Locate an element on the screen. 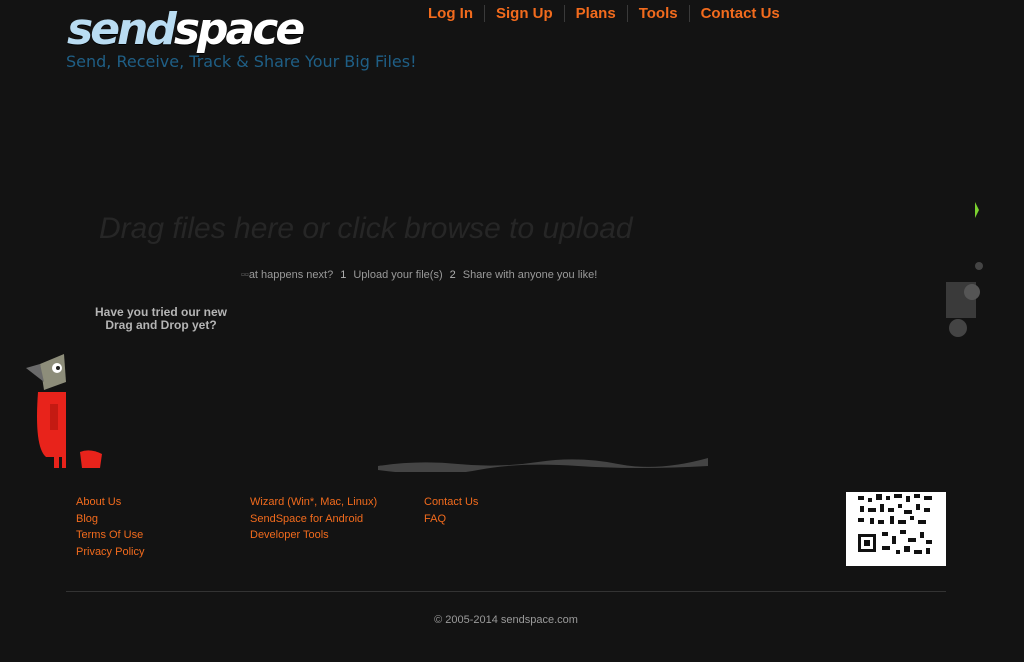  step-2-number: 2 is located at coordinates (452, 275).